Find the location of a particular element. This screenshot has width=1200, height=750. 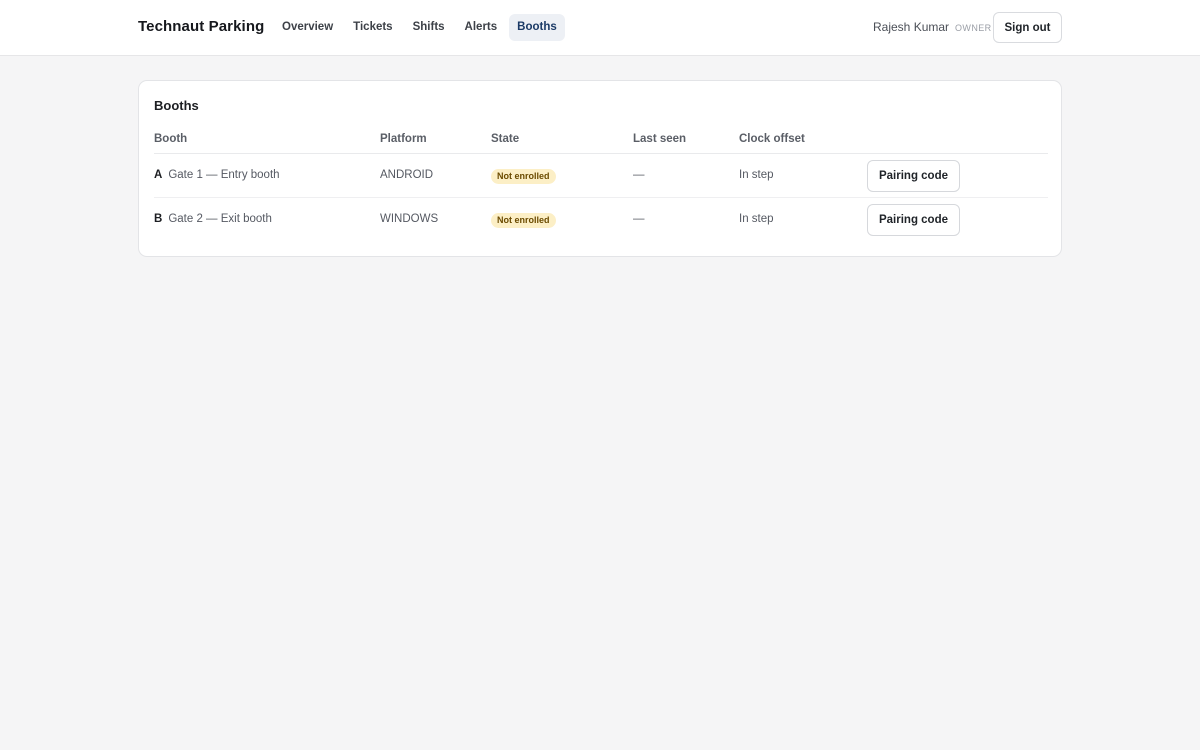

booth-code: A is located at coordinates (158, 175).